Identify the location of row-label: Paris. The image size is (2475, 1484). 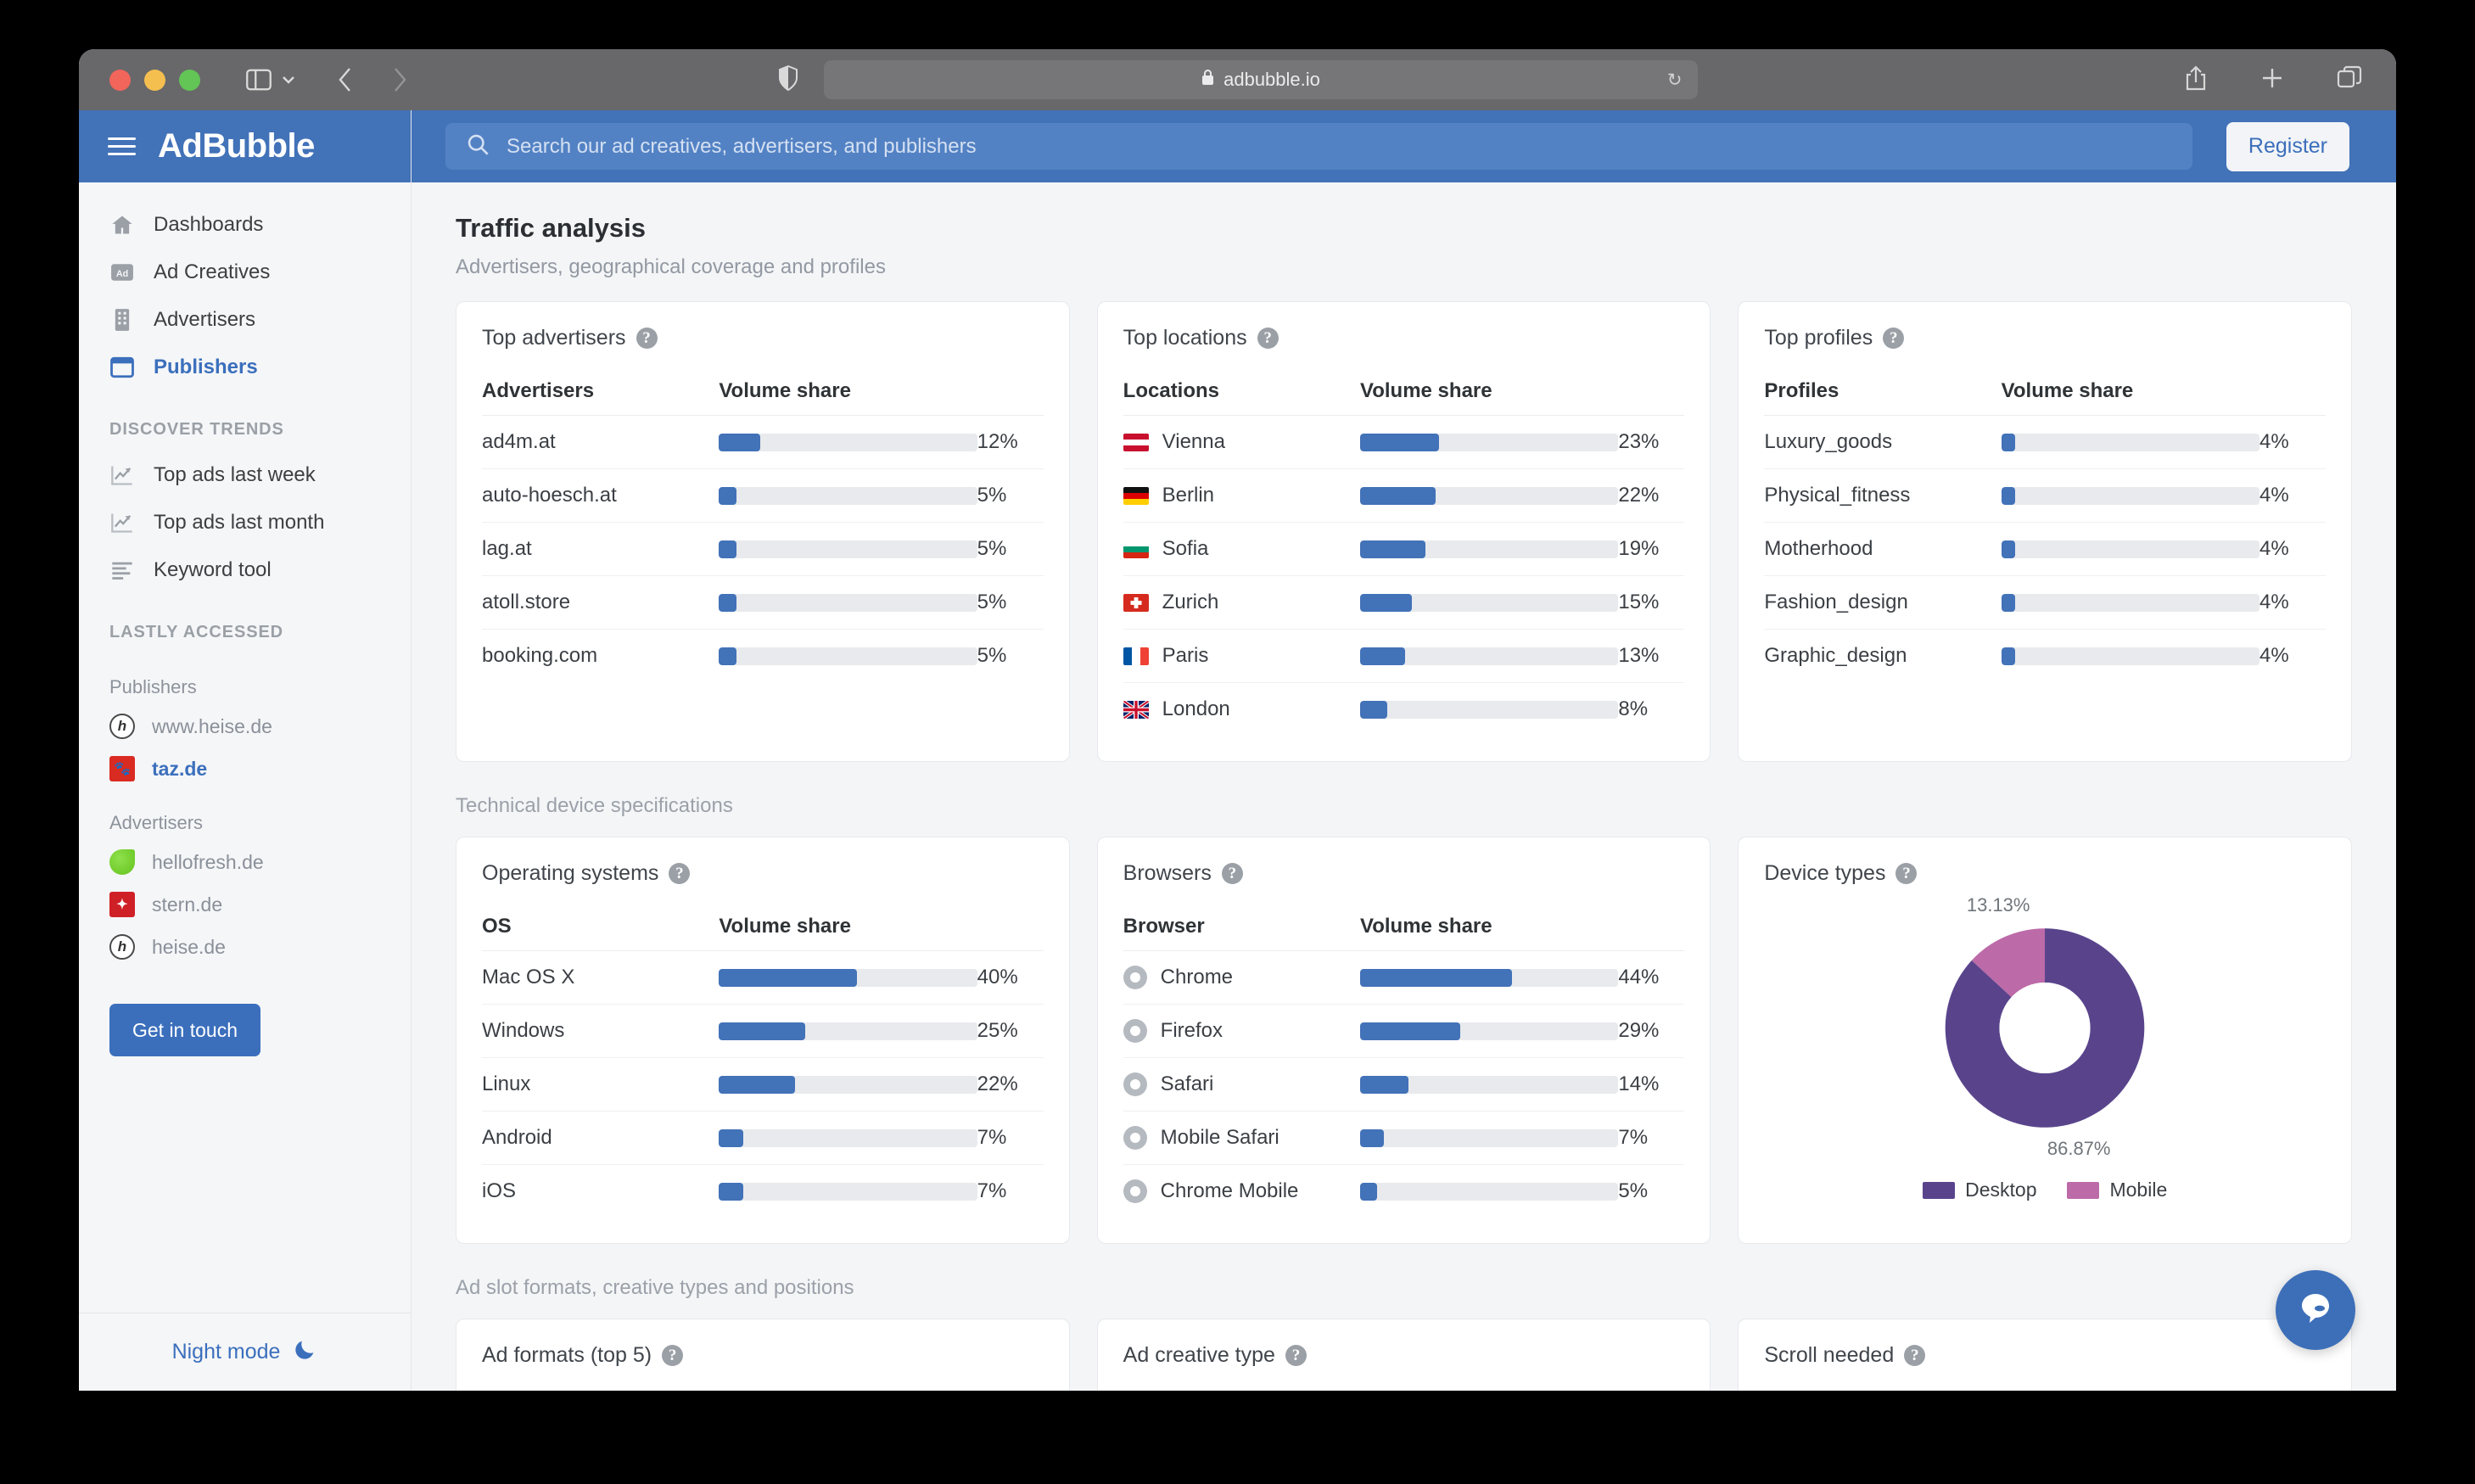
(1185, 655).